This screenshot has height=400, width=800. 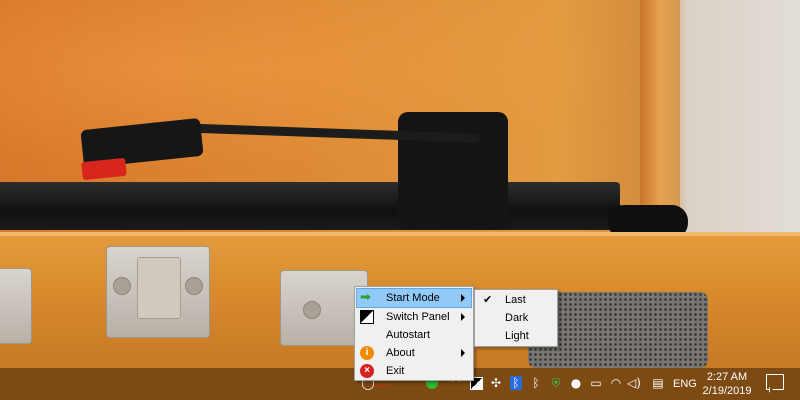 I want to click on submenu-item-label: Light, so click(x=517, y=336).